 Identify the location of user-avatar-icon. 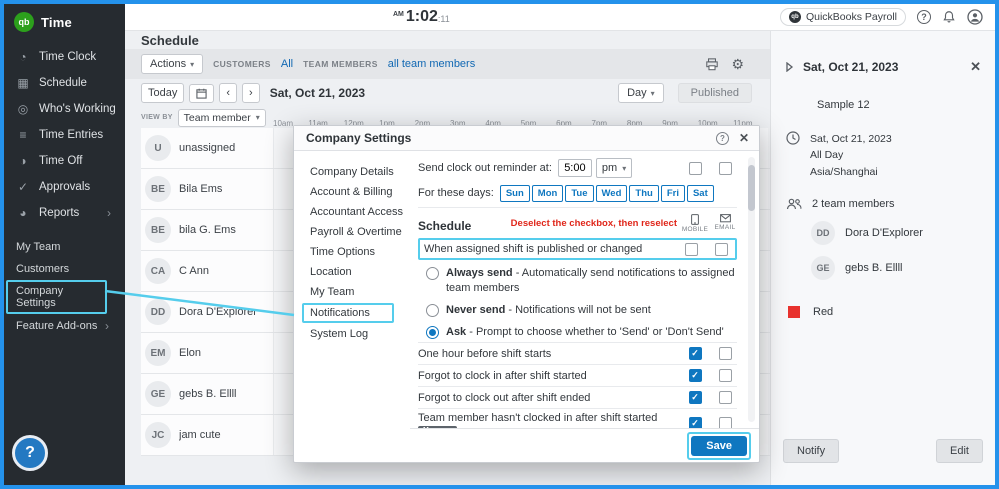
(975, 17).